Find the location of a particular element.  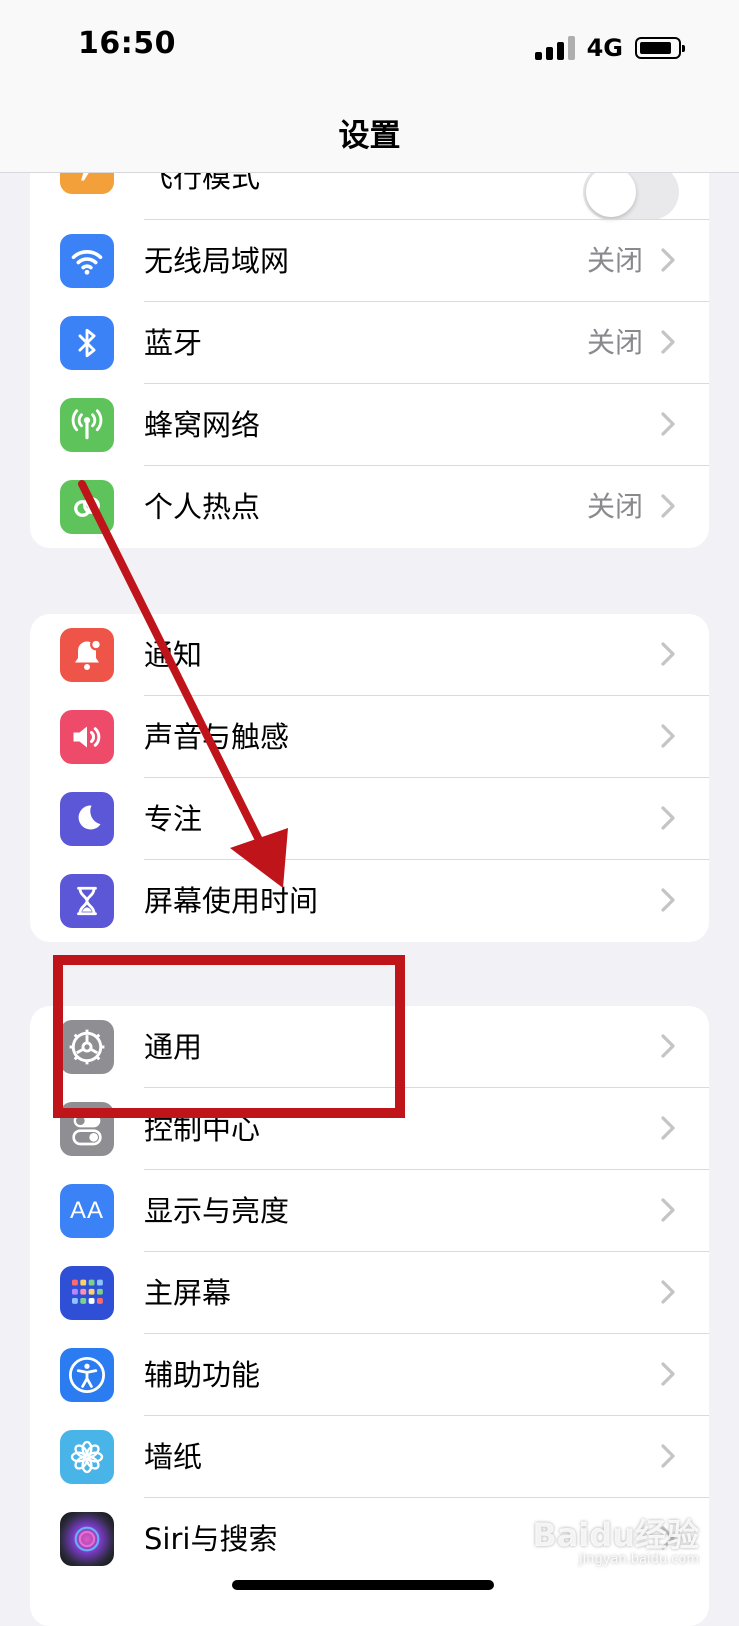

status-time: 16:50 is located at coordinates (127, 43).